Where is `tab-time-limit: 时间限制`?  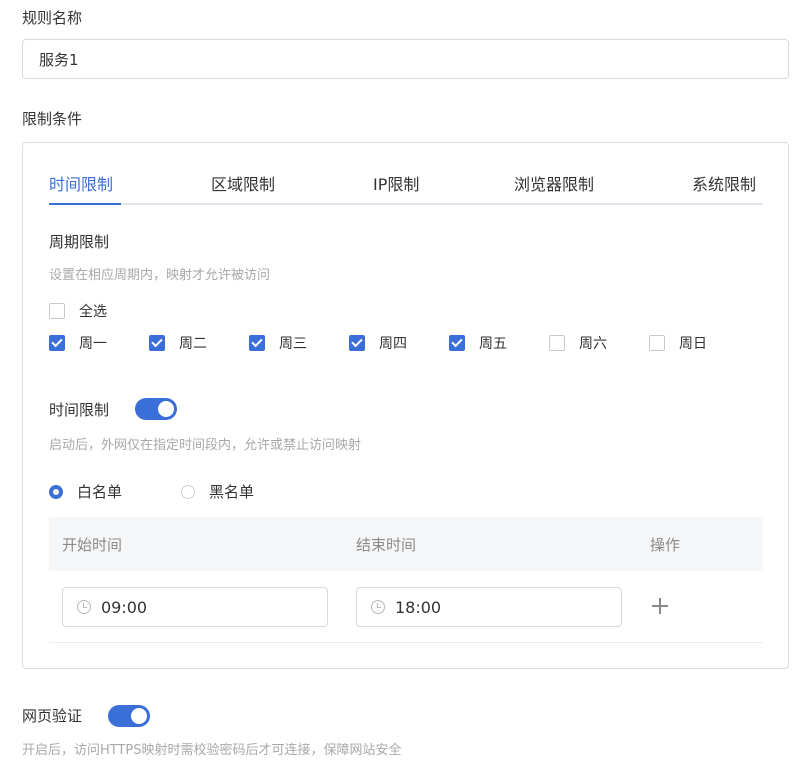 tab-time-limit: 时间限制 is located at coordinates (81, 183).